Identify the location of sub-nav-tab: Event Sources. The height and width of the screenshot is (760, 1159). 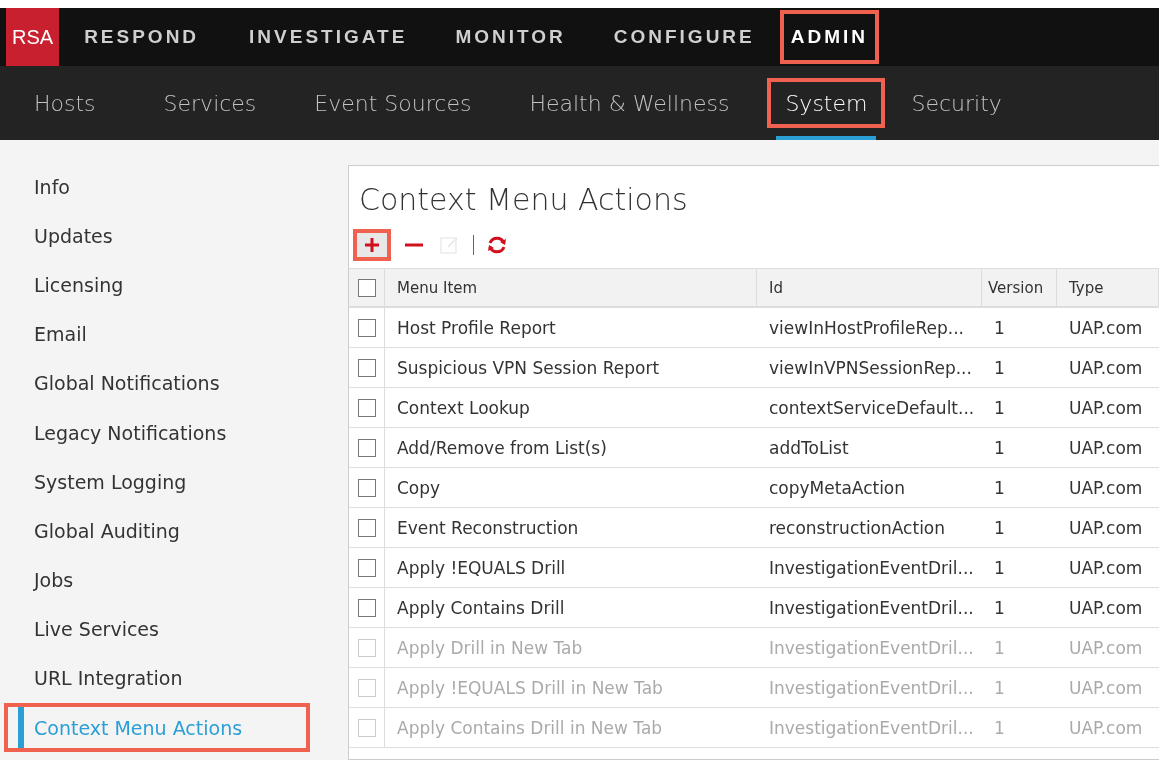
(393, 103).